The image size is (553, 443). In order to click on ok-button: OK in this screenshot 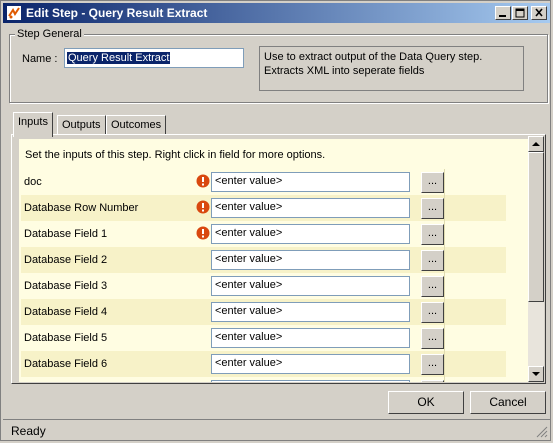, I will do `click(426, 402)`.